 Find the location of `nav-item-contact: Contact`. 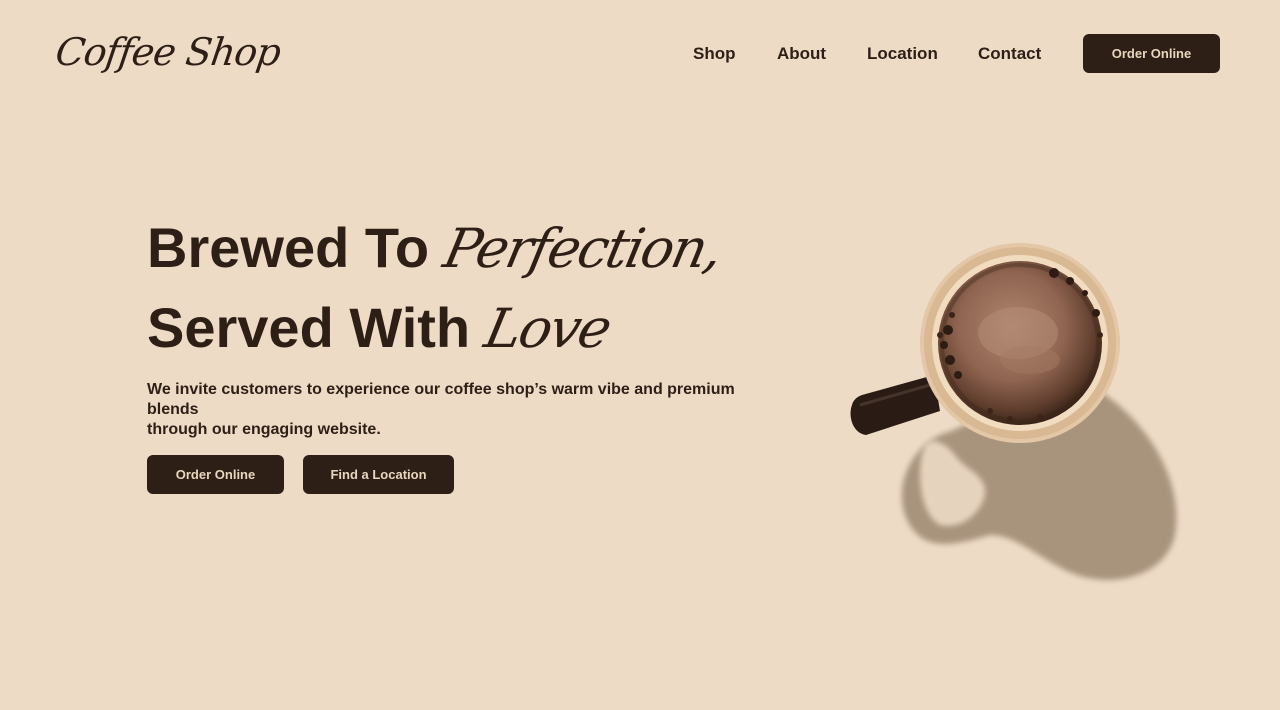

nav-item-contact: Contact is located at coordinates (1009, 54).